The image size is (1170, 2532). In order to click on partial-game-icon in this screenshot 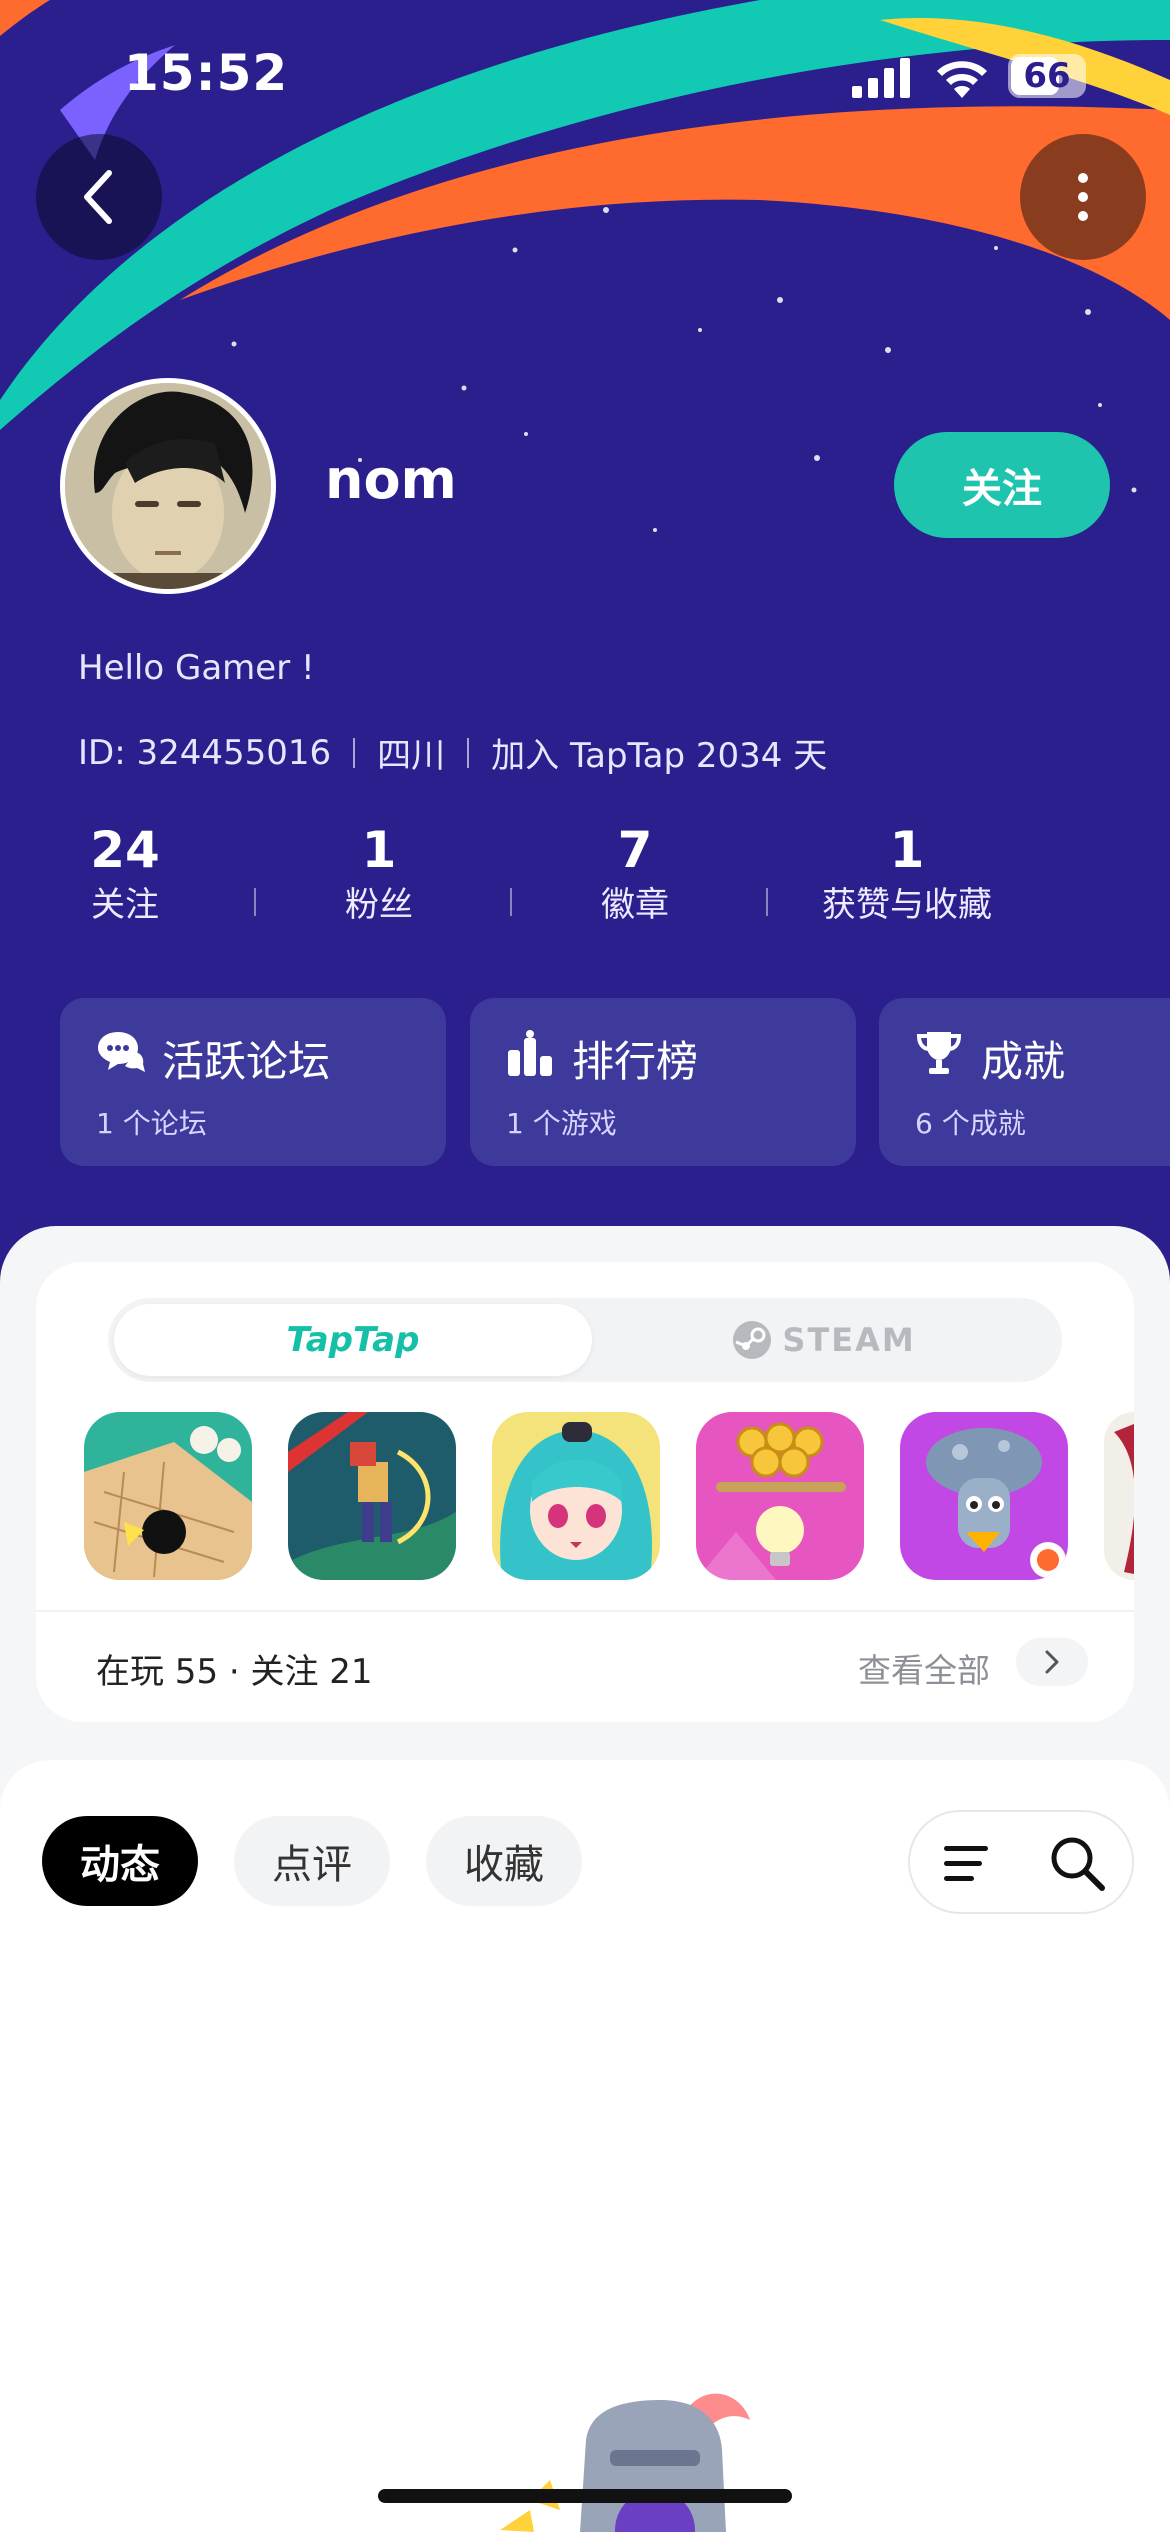, I will do `click(1119, 1496)`.